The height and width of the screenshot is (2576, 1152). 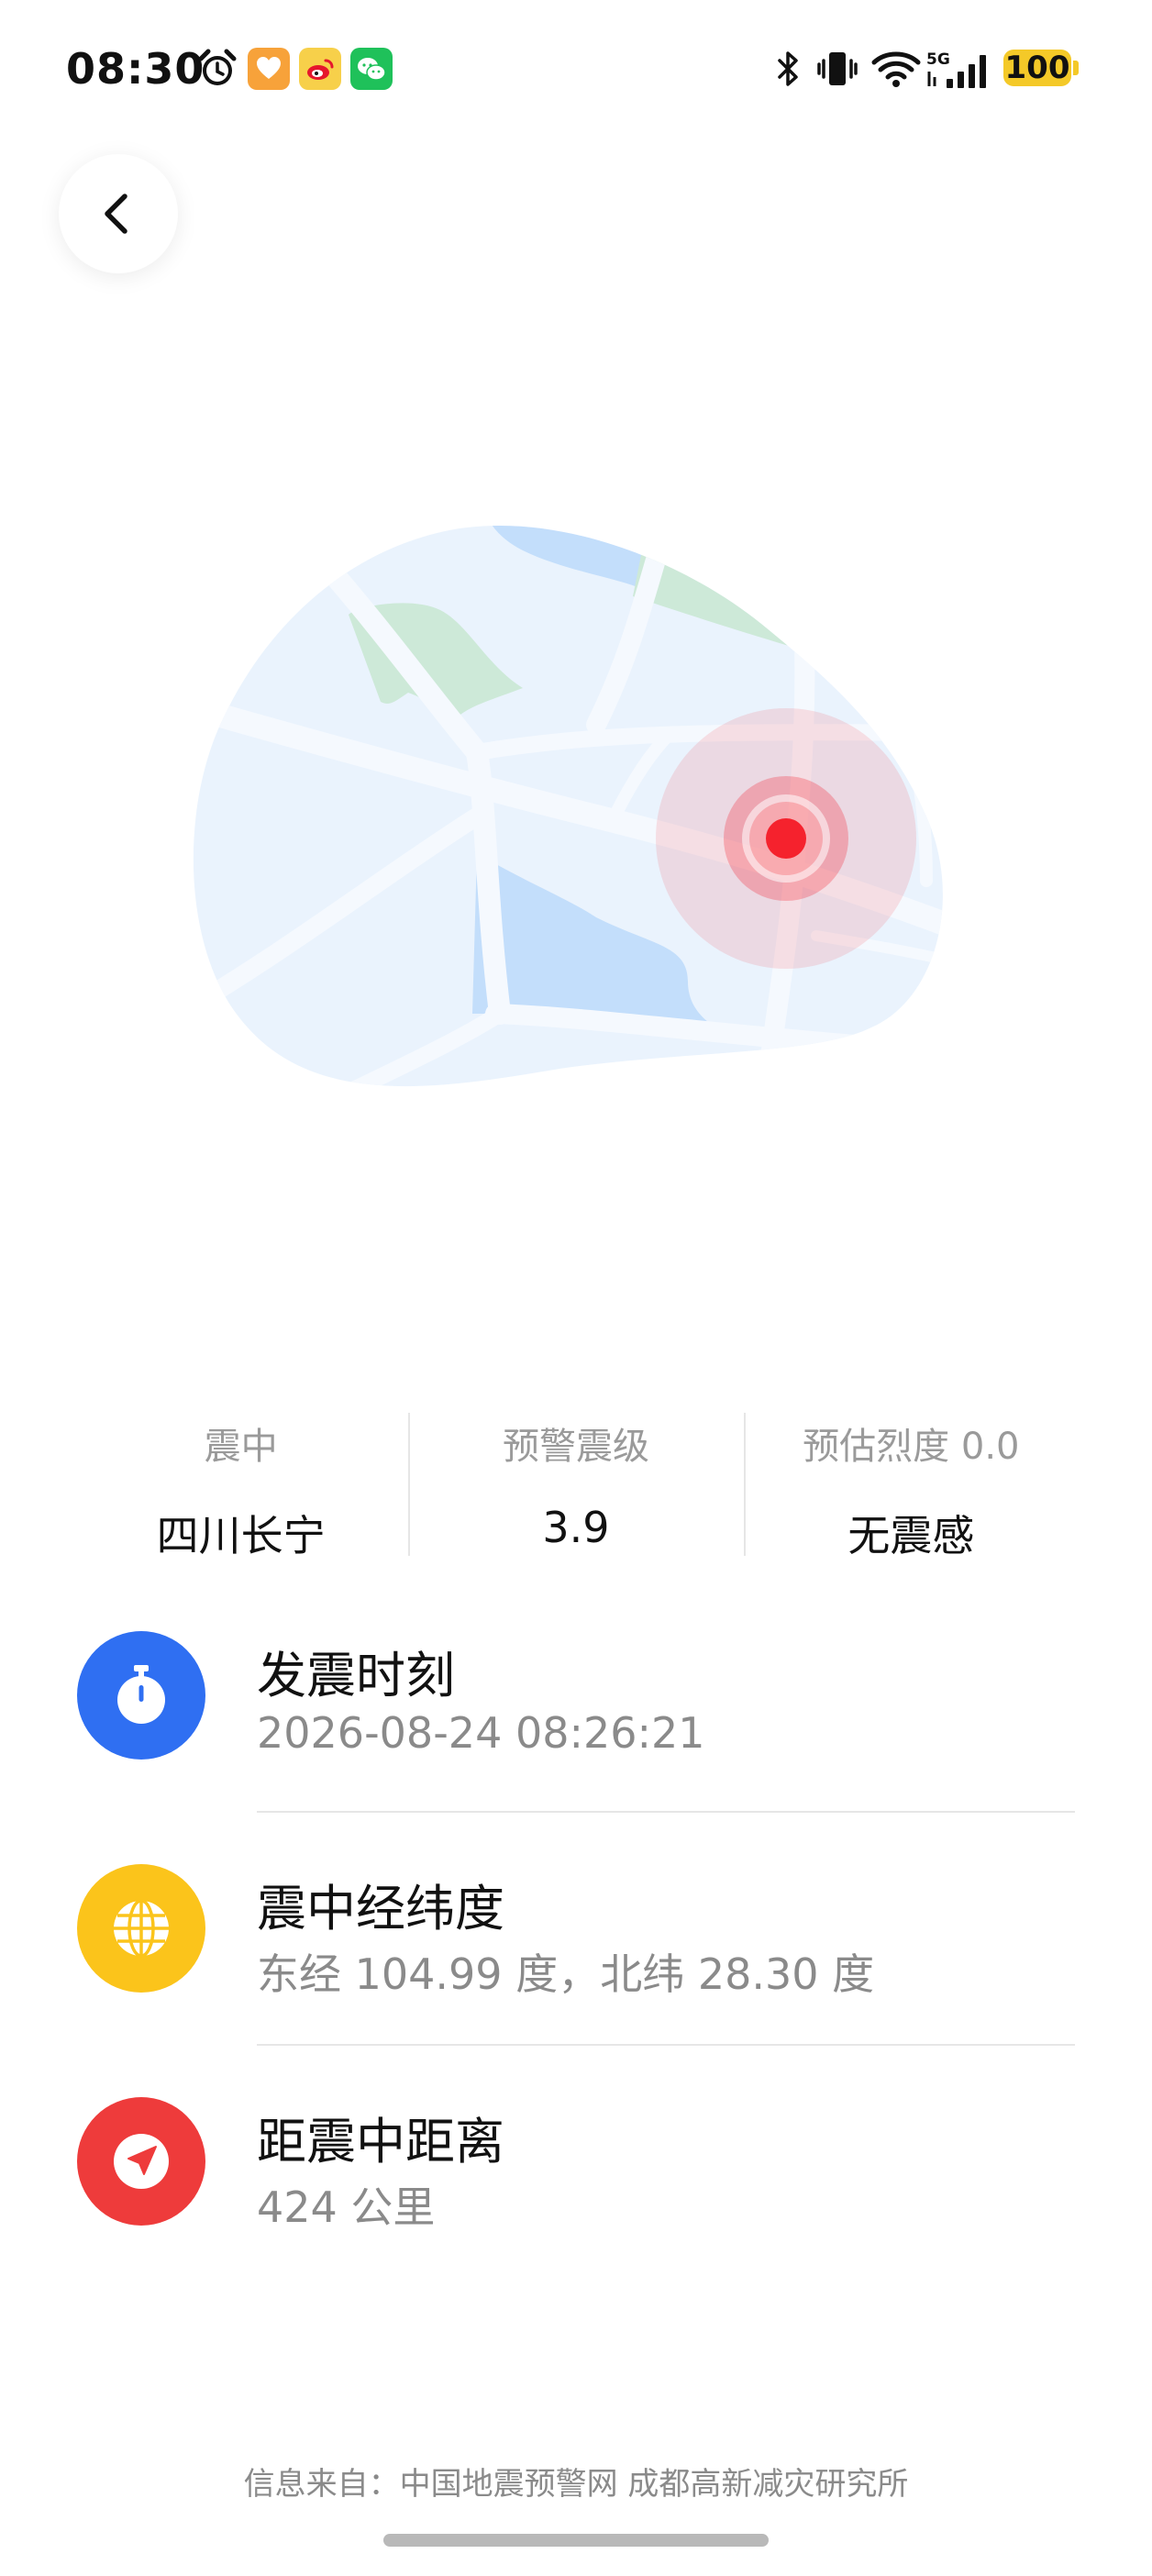 What do you see at coordinates (481, 1733) in the screenshot?
I see `info-value: 2026-08-24 08:26:21` at bounding box center [481, 1733].